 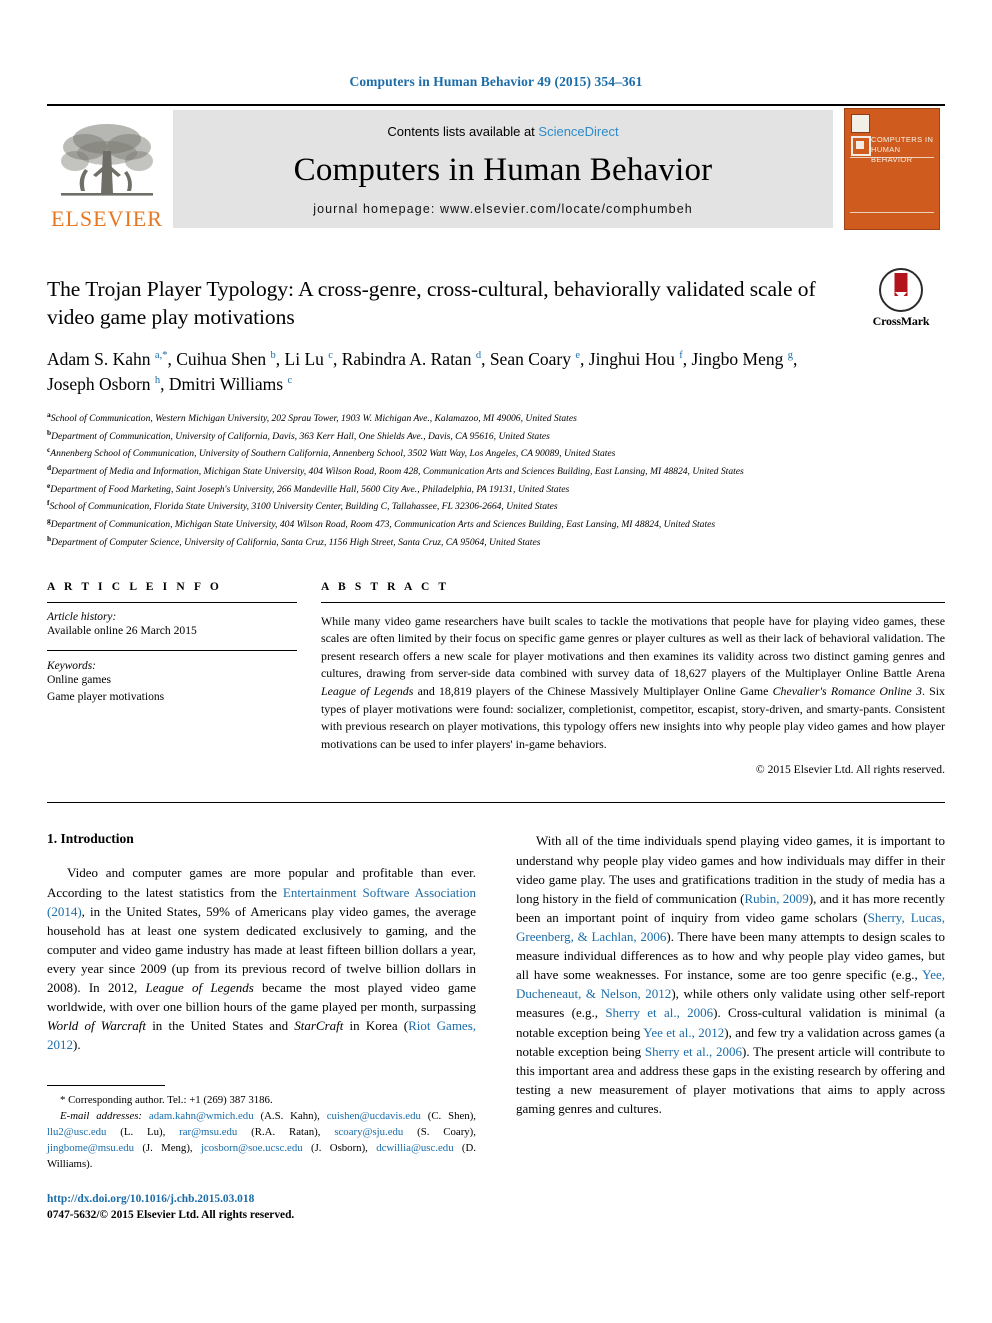 I want to click on crossmark-icon, so click(x=901, y=290).